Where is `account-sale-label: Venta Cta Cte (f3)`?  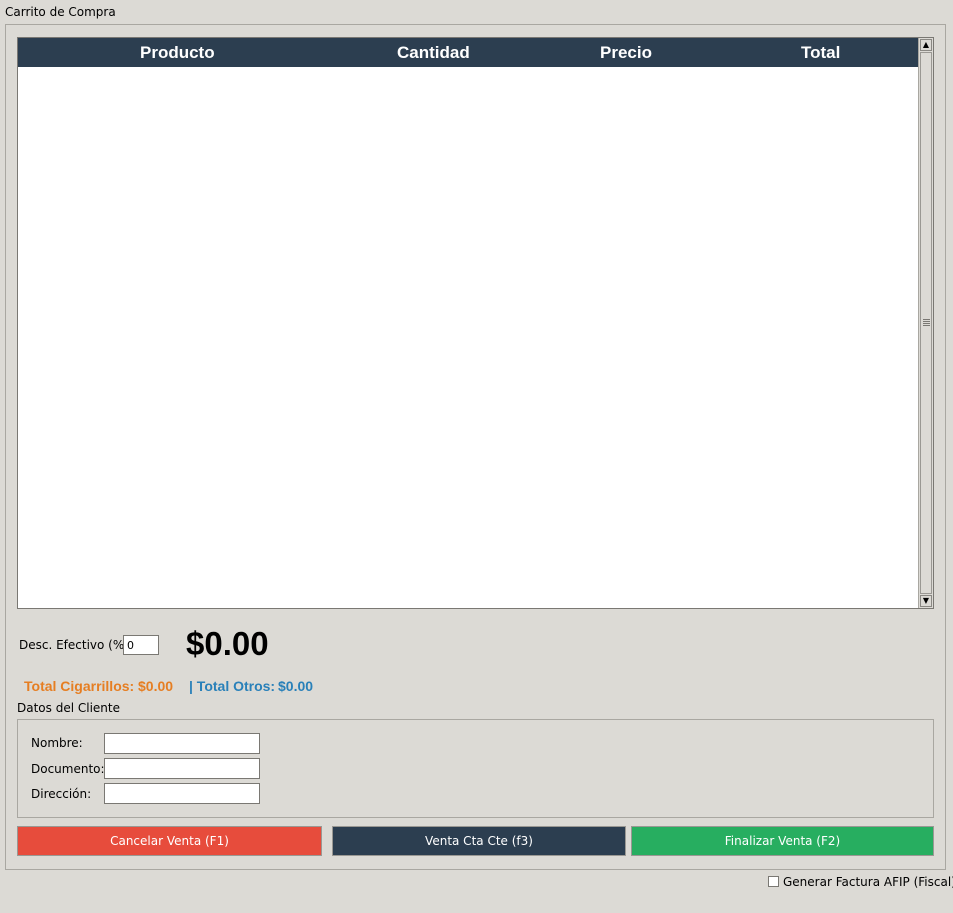
account-sale-label: Venta Cta Cte (f3) is located at coordinates (479, 841).